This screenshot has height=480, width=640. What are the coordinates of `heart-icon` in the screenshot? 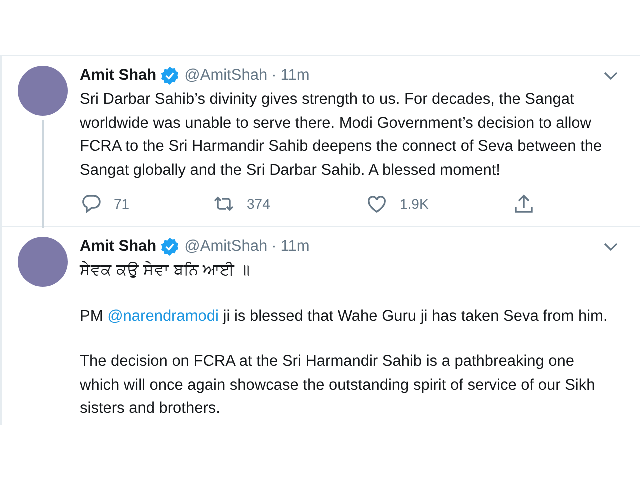 It's located at (377, 204).